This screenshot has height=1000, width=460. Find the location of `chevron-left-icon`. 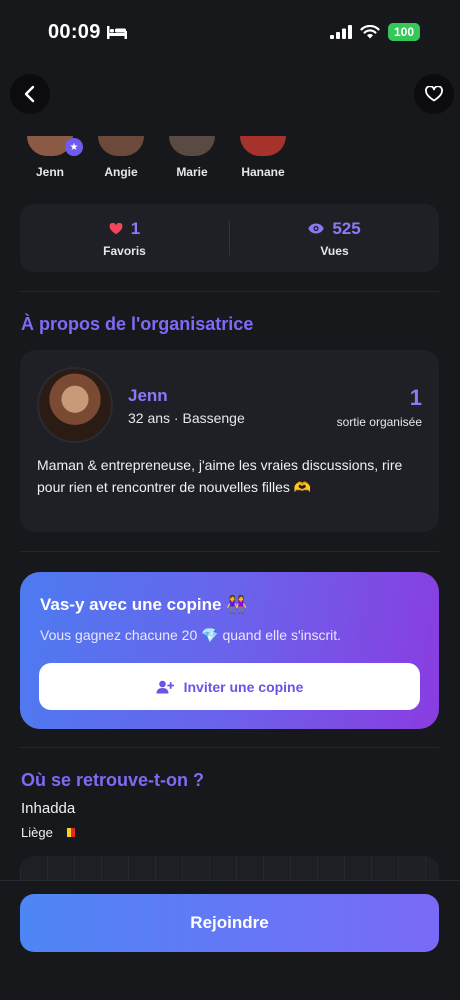

chevron-left-icon is located at coordinates (29, 94).